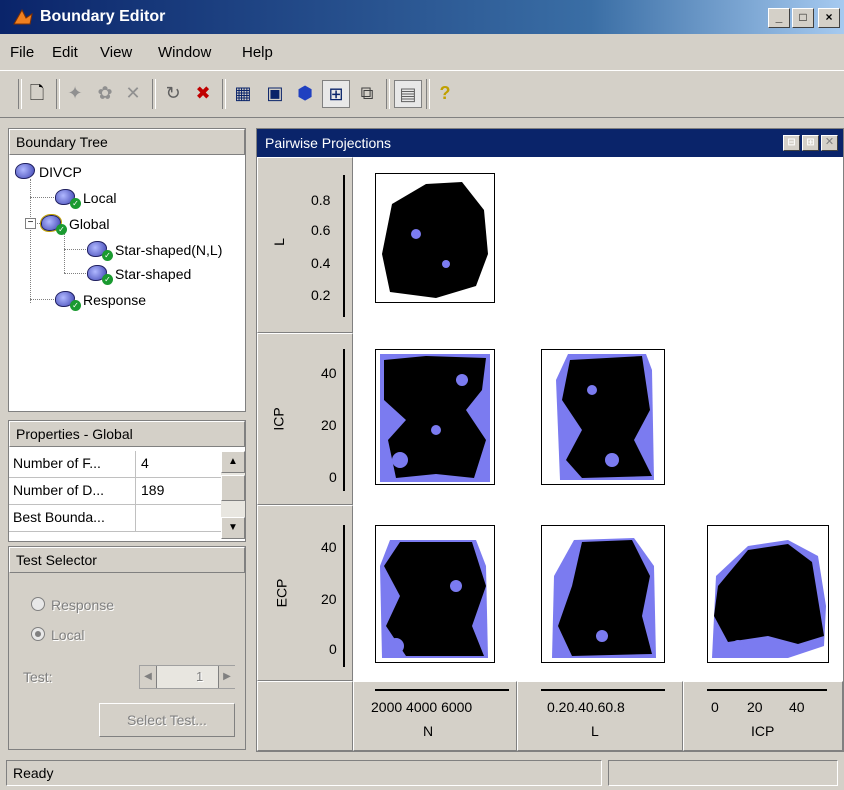 The width and height of the screenshot is (844, 790). Describe the element at coordinates (367, 93) in the screenshot. I see `cube-view-icon: ⧉` at that location.